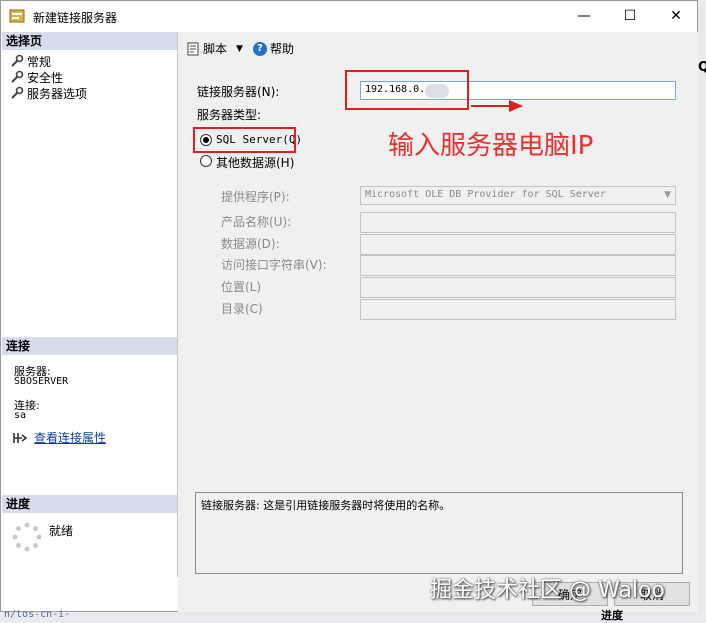 Image resolution: width=706 pixels, height=623 pixels. I want to click on server-value: SBOSERVER, so click(41, 381).